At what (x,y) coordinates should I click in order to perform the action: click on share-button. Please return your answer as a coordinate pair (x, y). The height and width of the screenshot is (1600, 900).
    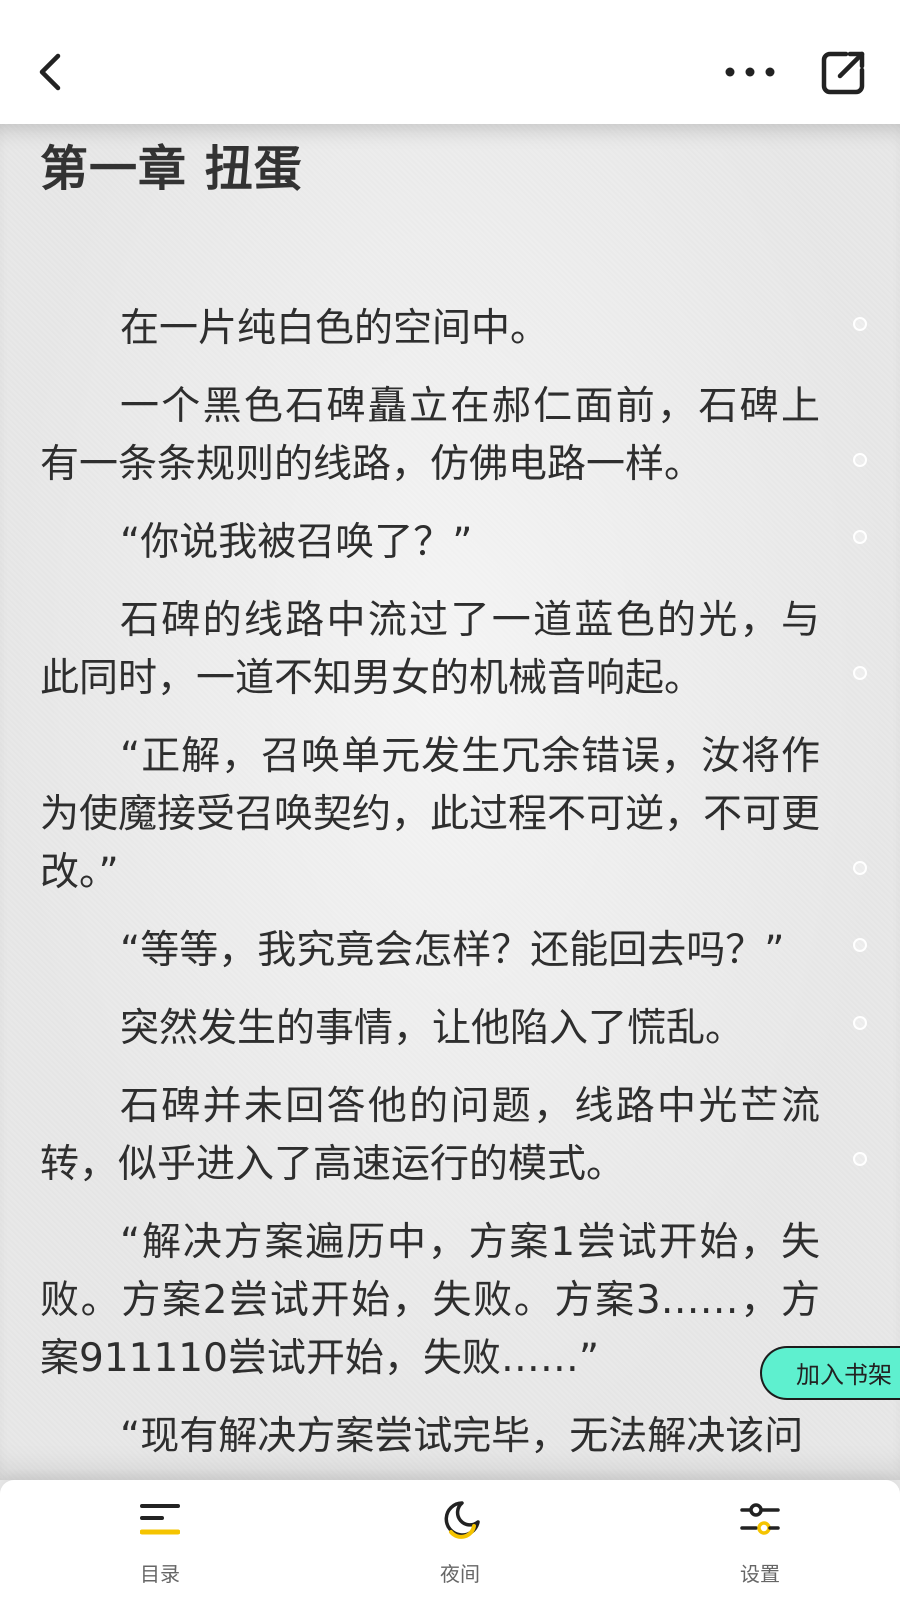
    Looking at the image, I should click on (844, 72).